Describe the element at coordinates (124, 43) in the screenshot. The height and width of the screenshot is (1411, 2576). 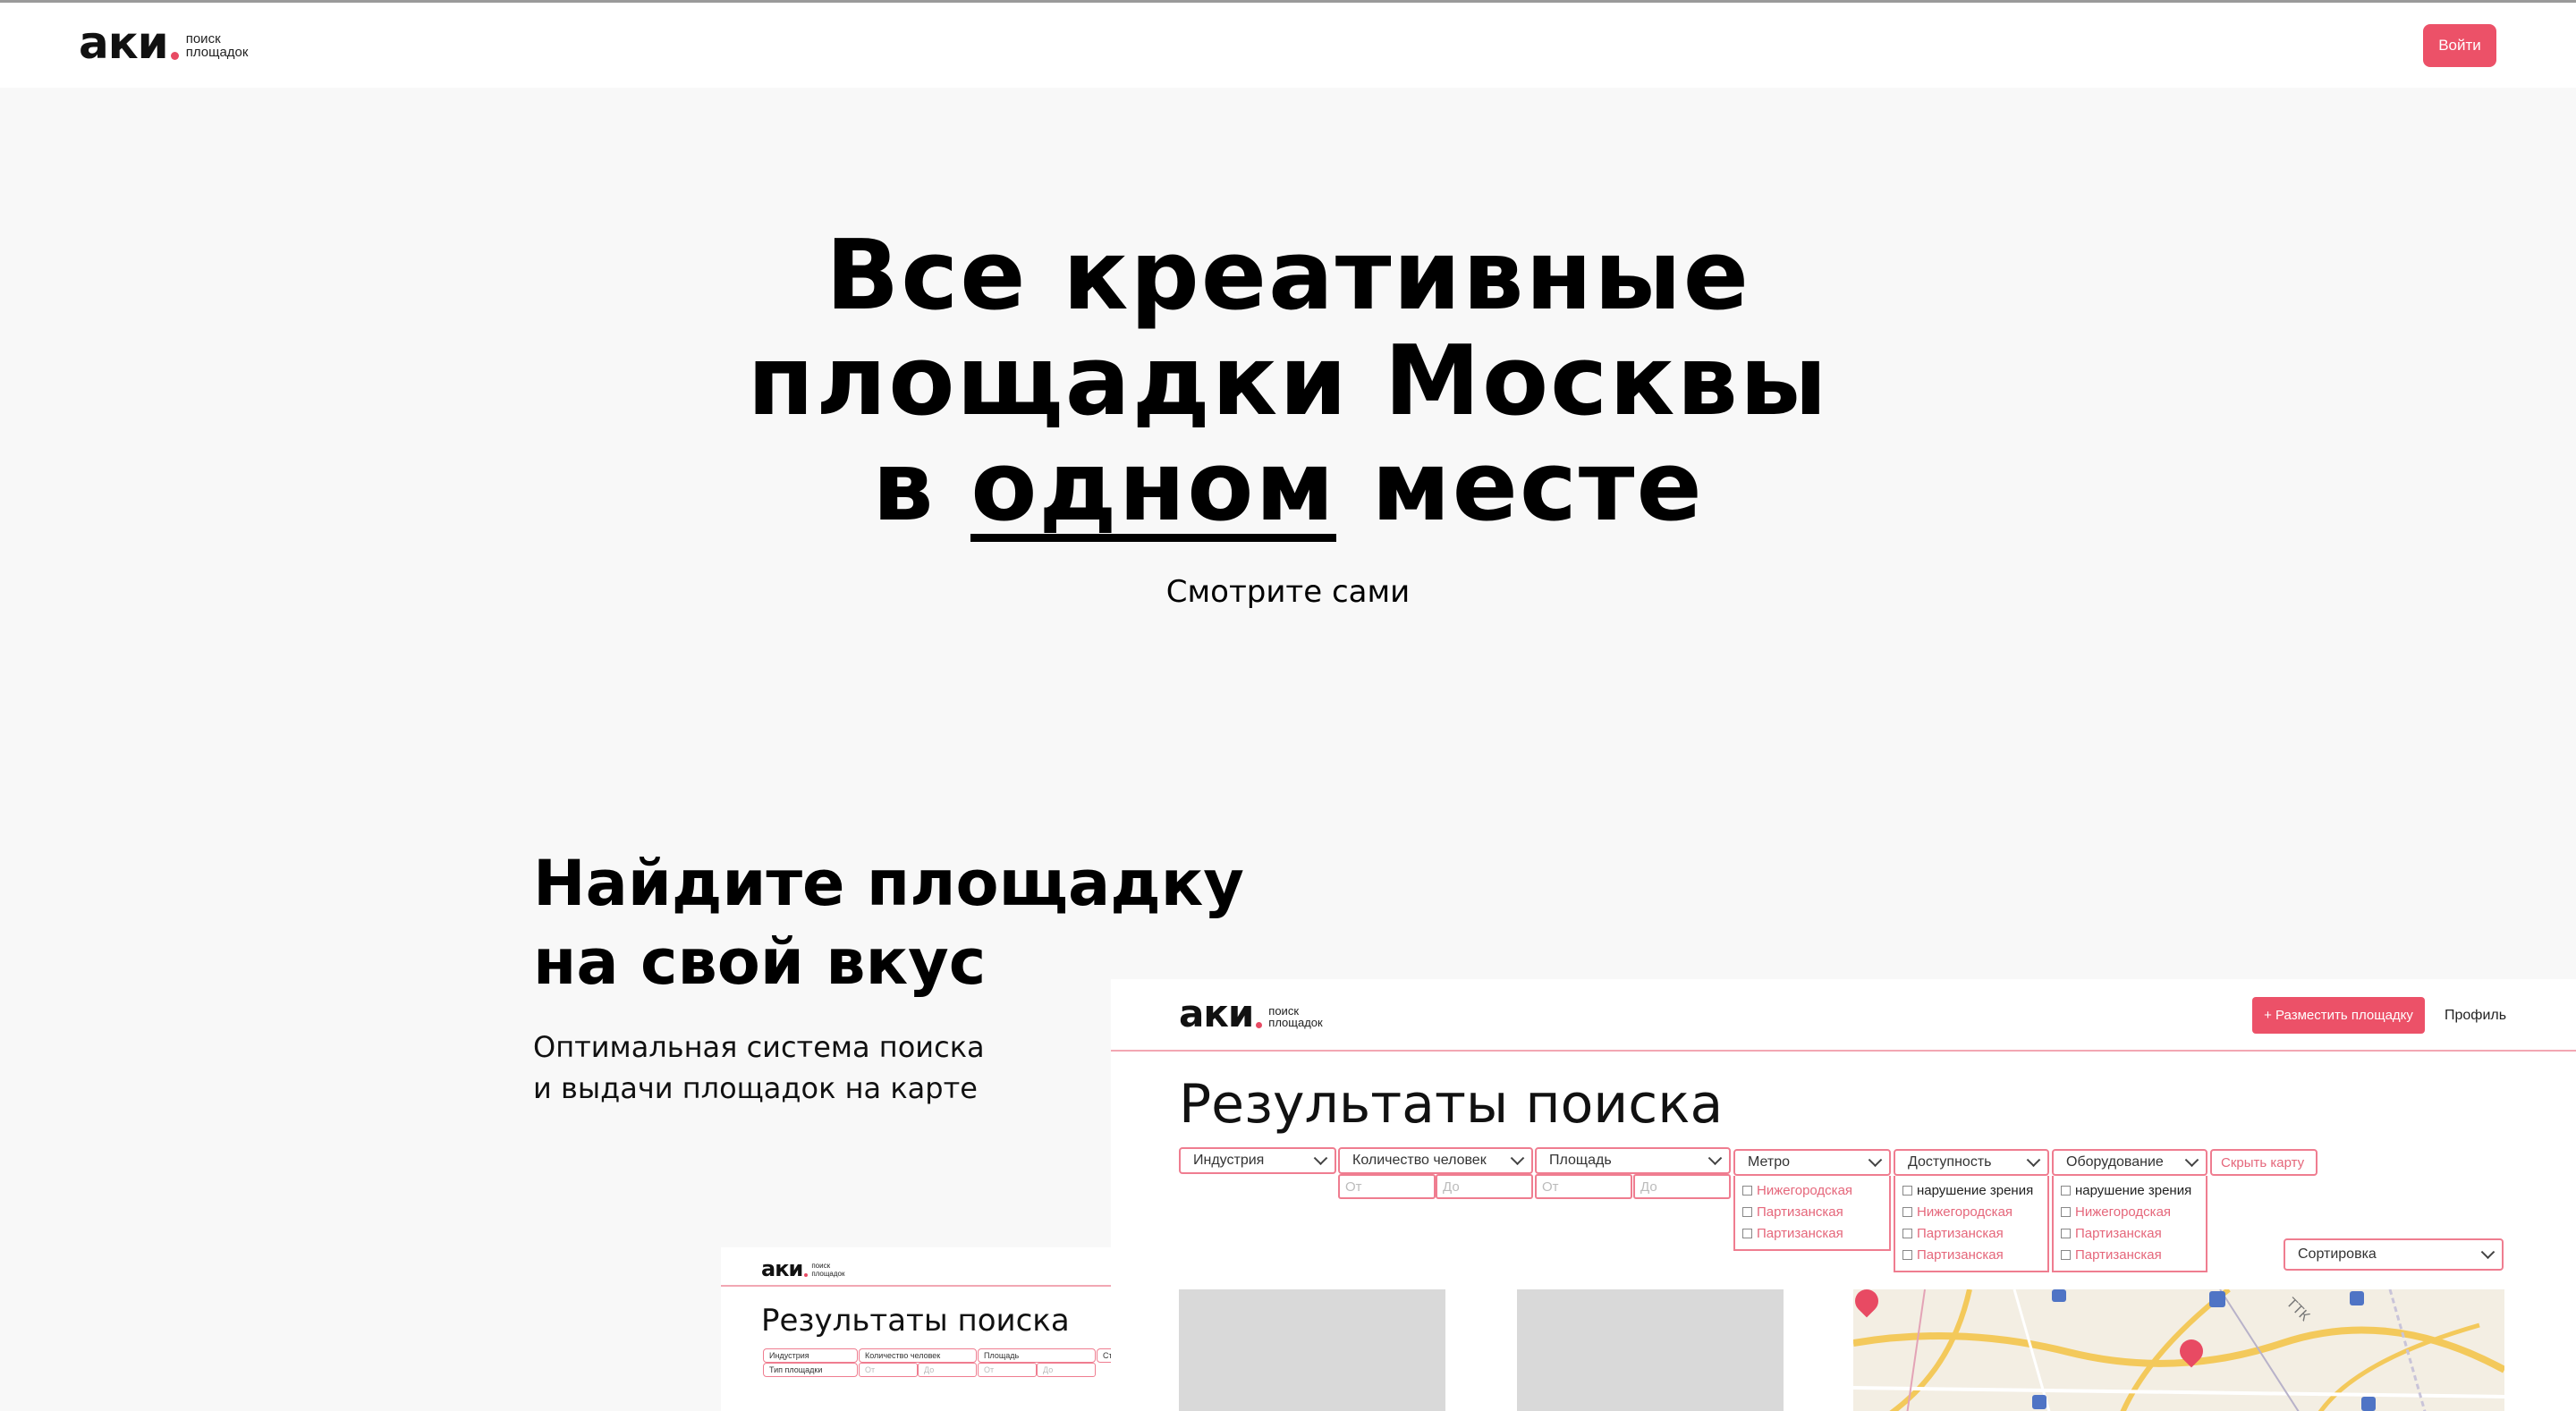
I see `logo-word: аки` at that location.